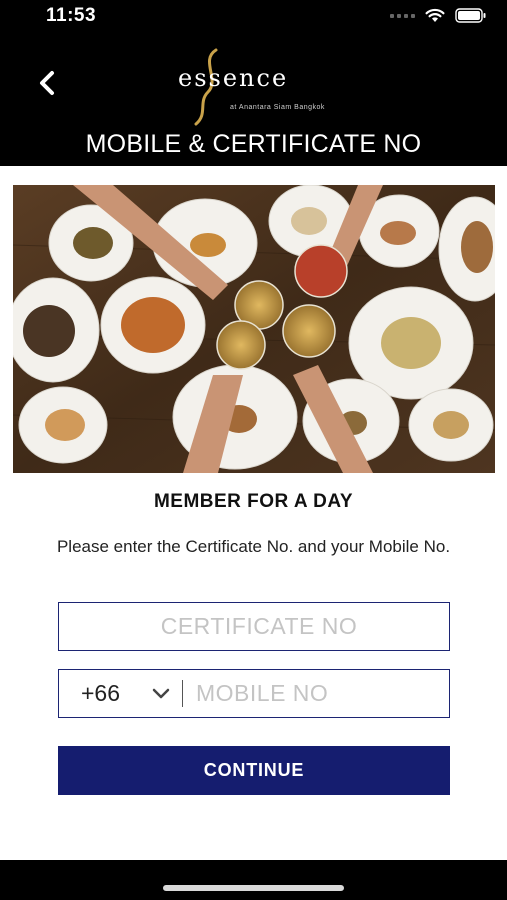  Describe the element at coordinates (254, 770) in the screenshot. I see `continue-button: CONTINUE` at that location.